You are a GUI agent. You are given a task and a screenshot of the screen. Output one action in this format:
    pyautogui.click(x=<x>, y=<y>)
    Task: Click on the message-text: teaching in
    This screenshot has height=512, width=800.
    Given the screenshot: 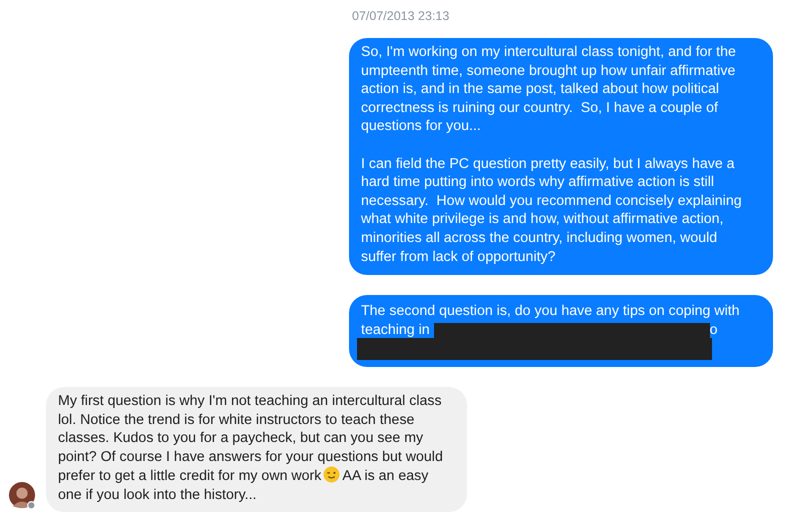 What is the action you would take?
    pyautogui.click(x=395, y=330)
    